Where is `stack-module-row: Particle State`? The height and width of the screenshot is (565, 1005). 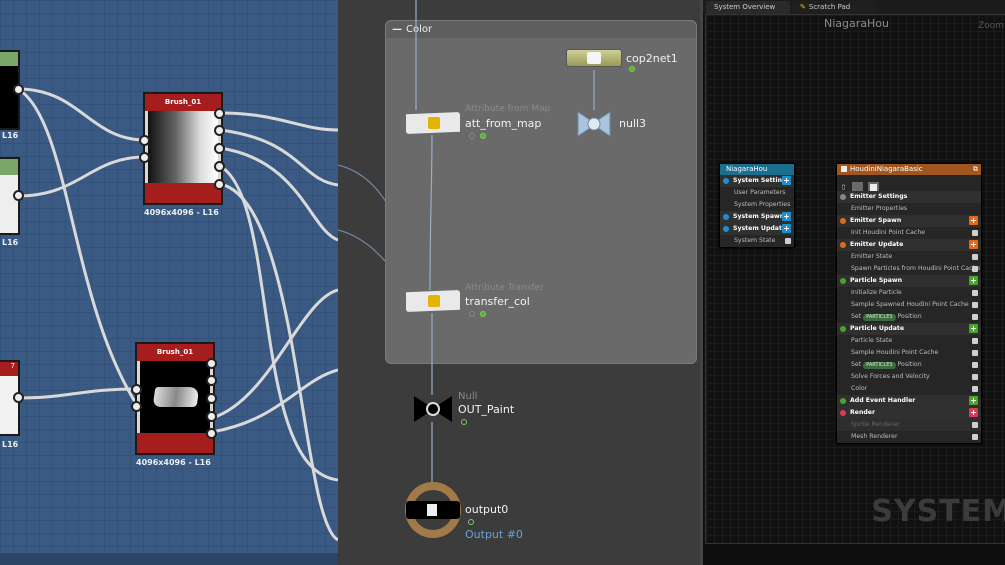
stack-module-row: Particle State is located at coordinates (909, 341).